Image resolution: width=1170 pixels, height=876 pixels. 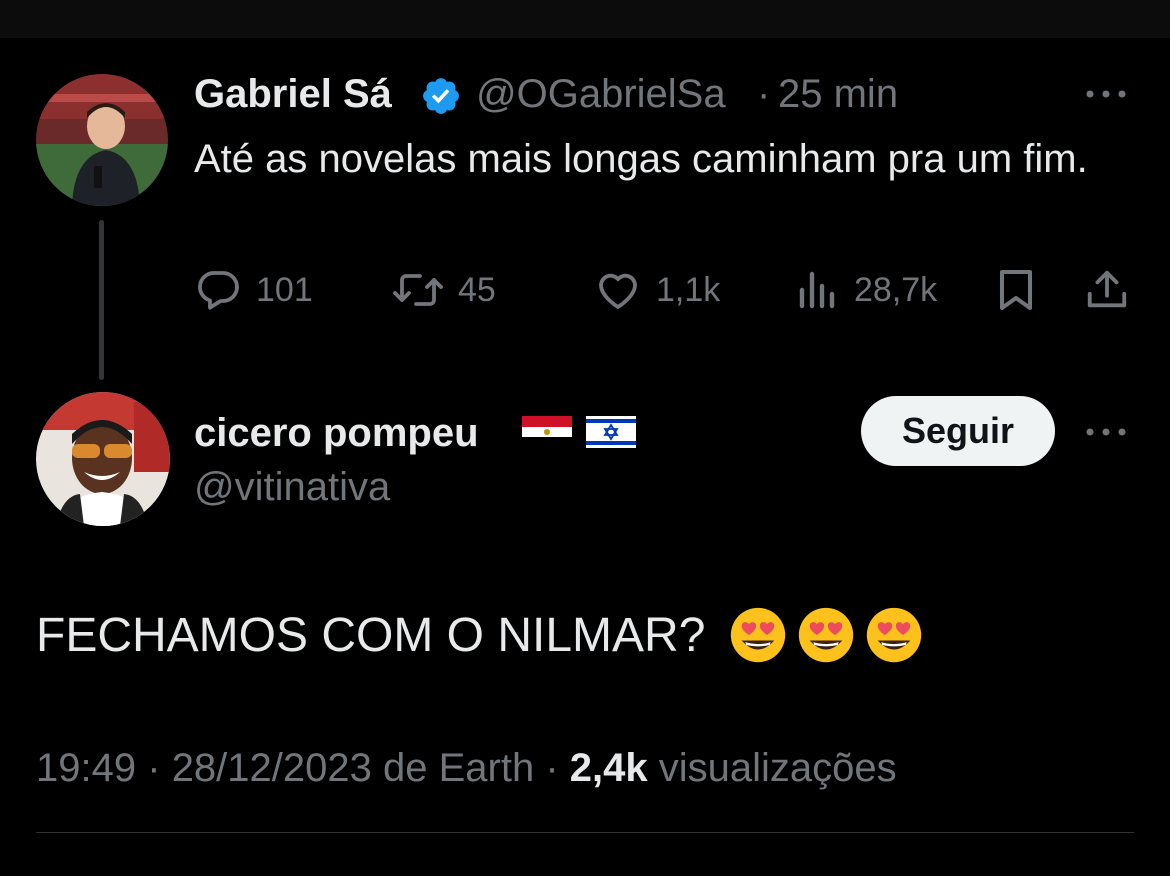 I want to click on israel-flag-icon, so click(x=611, y=432).